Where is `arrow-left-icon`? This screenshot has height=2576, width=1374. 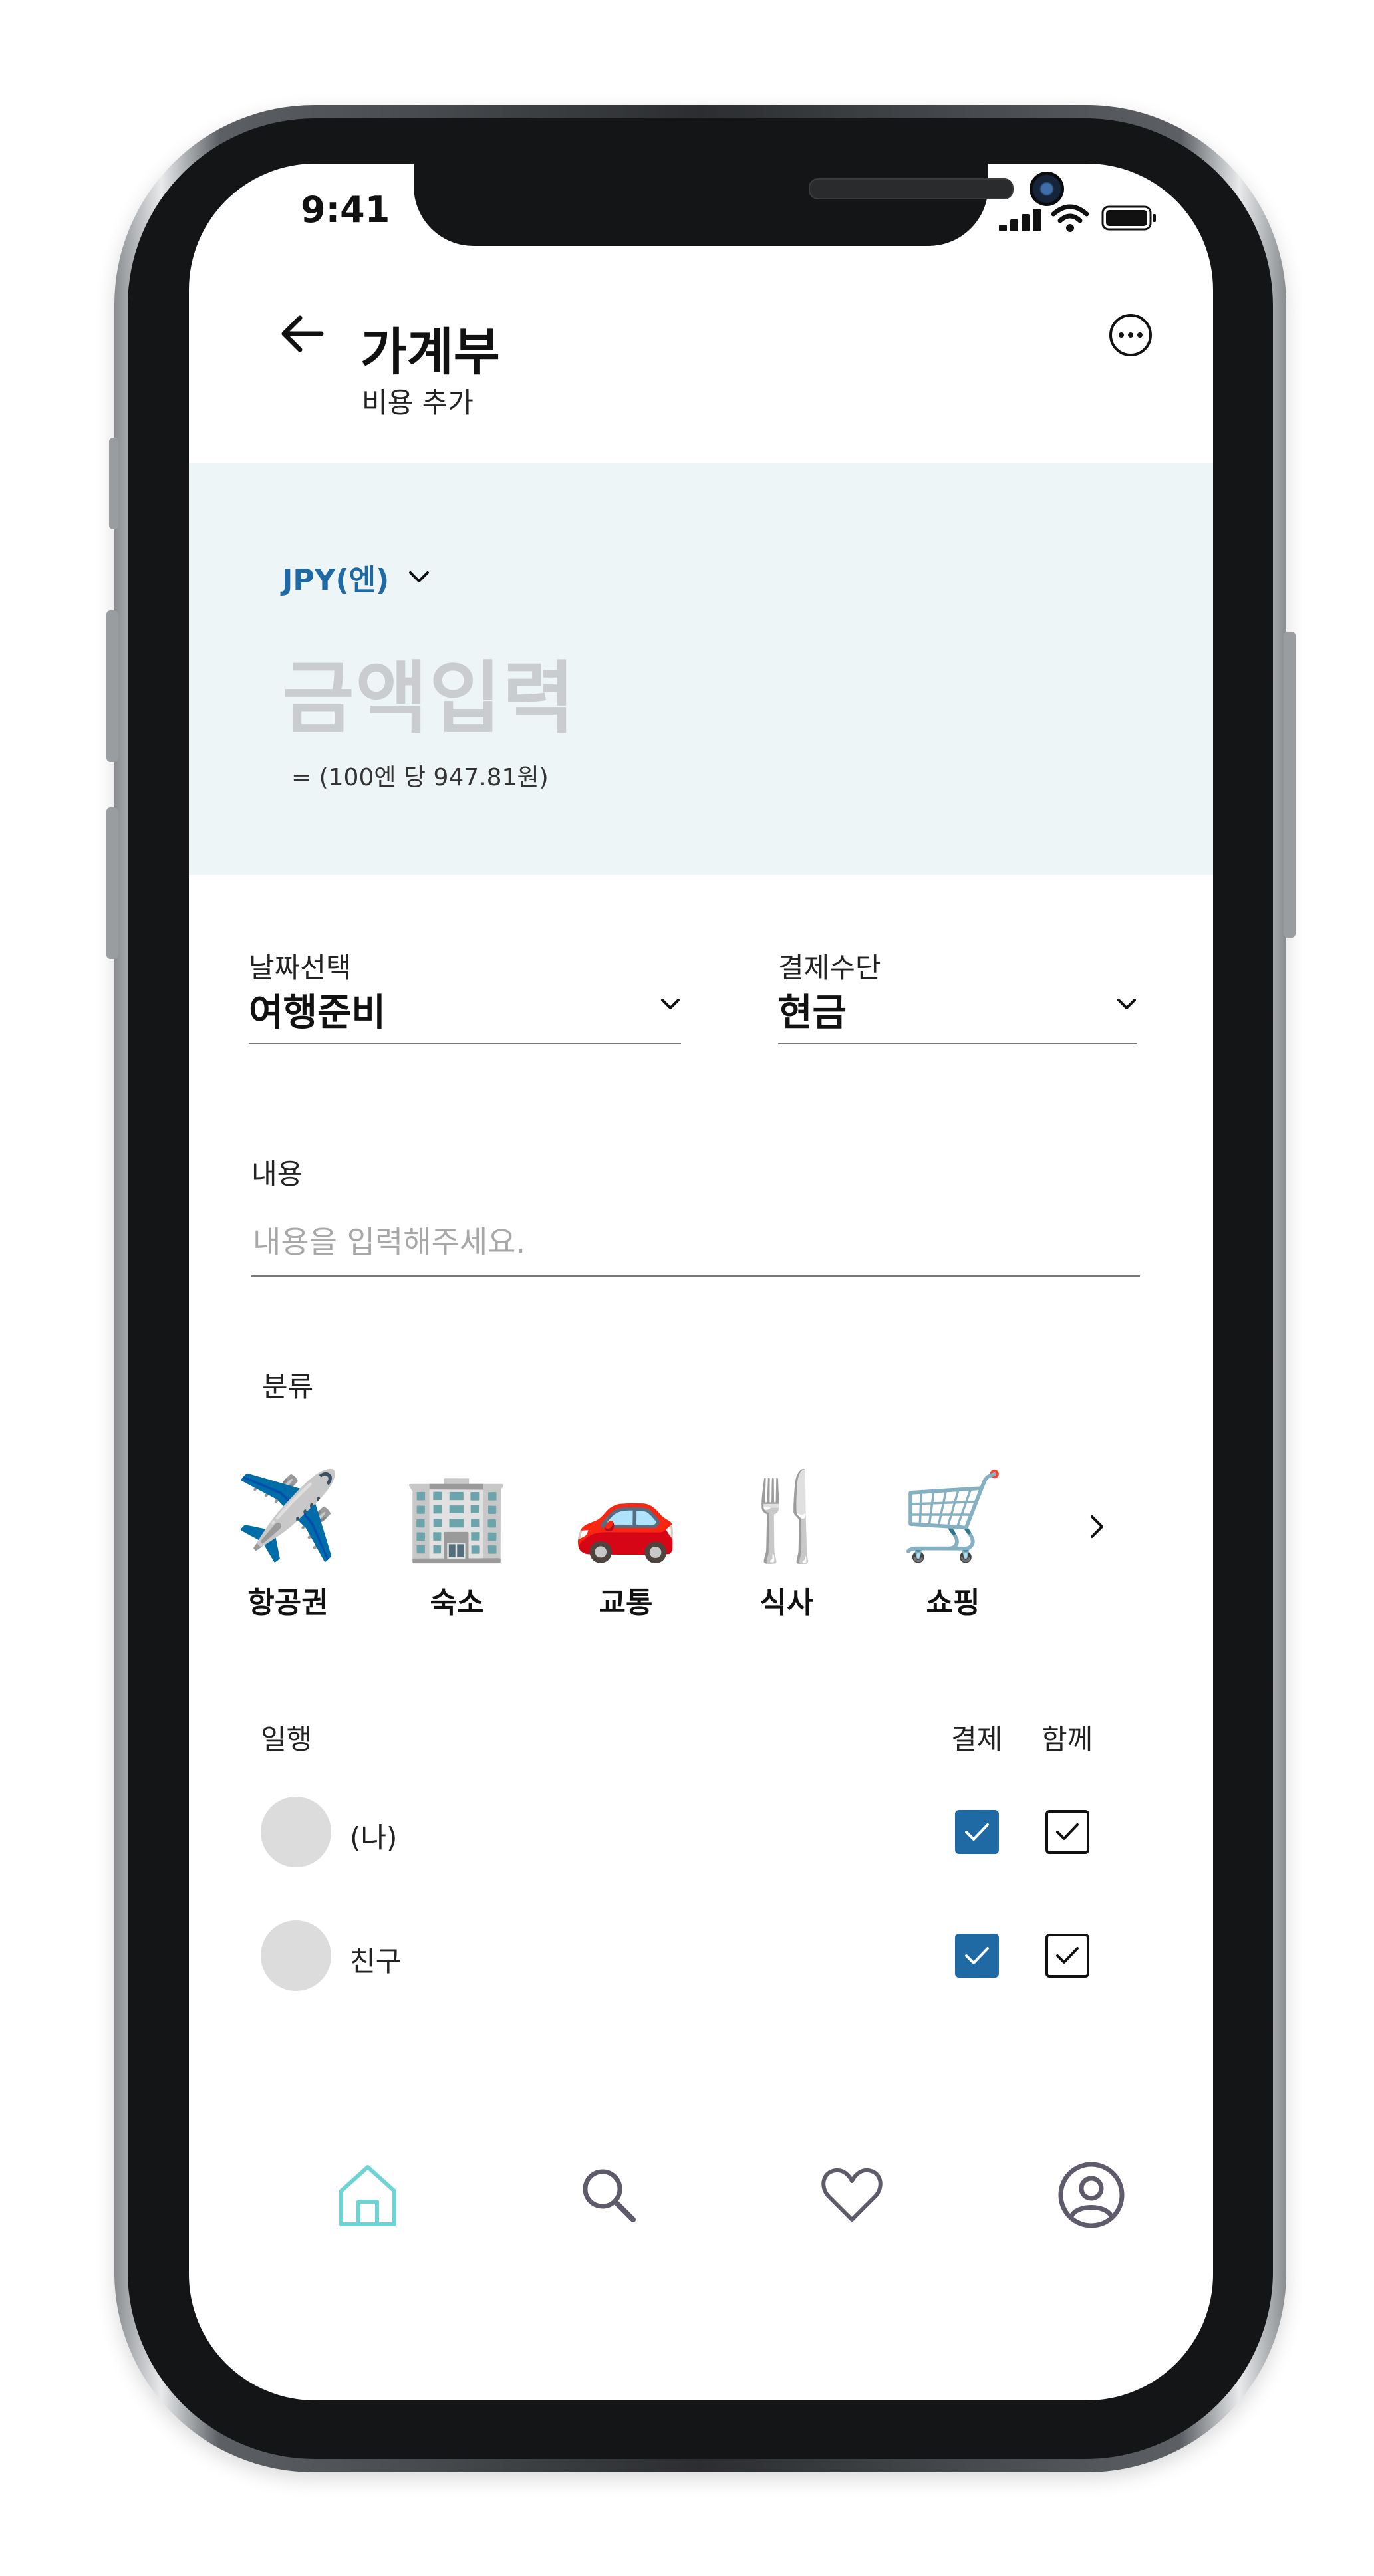 arrow-left-icon is located at coordinates (302, 333).